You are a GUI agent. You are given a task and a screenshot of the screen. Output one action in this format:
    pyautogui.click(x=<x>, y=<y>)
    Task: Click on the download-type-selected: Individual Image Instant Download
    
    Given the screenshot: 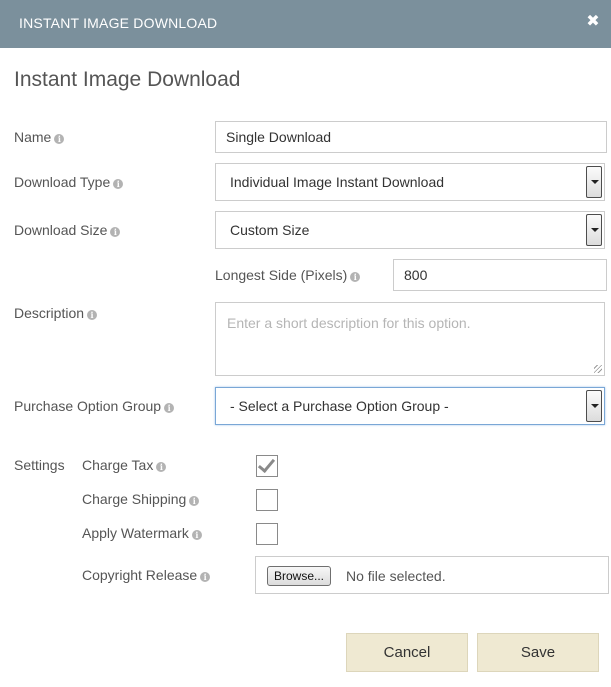 What is the action you would take?
    pyautogui.click(x=337, y=182)
    